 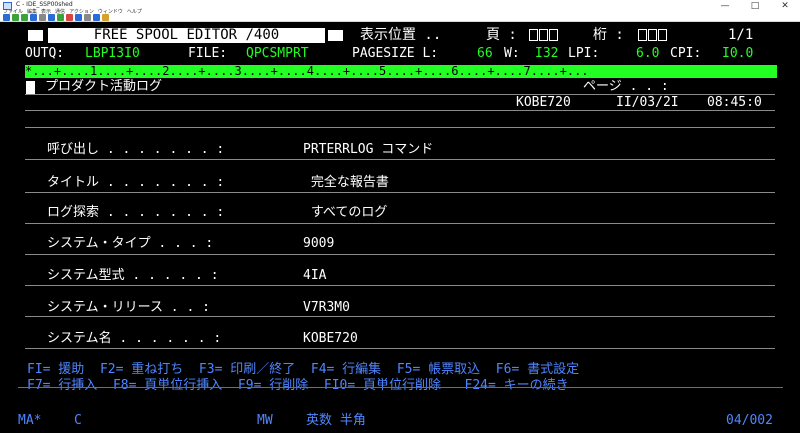 What do you see at coordinates (543, 103) in the screenshot?
I see `report-system: KOBE720` at bounding box center [543, 103].